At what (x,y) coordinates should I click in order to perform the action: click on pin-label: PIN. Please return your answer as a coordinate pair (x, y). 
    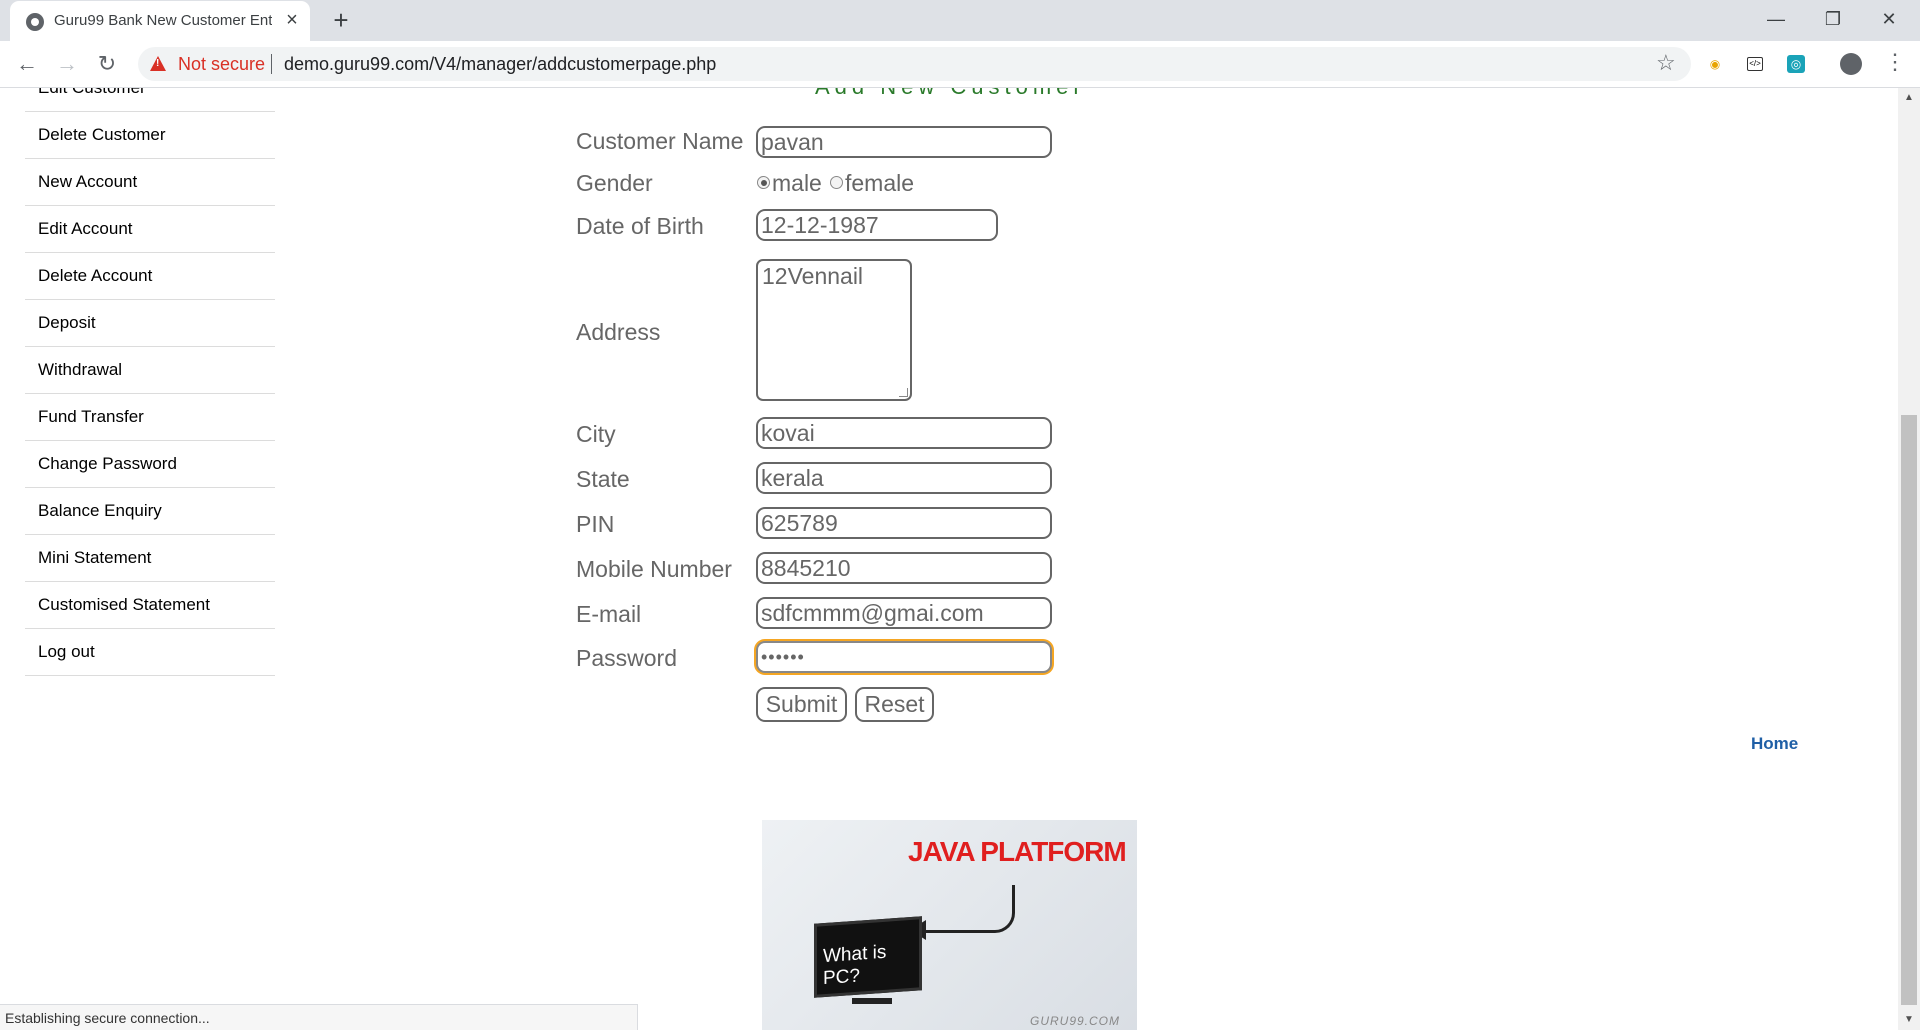
    Looking at the image, I should click on (595, 524).